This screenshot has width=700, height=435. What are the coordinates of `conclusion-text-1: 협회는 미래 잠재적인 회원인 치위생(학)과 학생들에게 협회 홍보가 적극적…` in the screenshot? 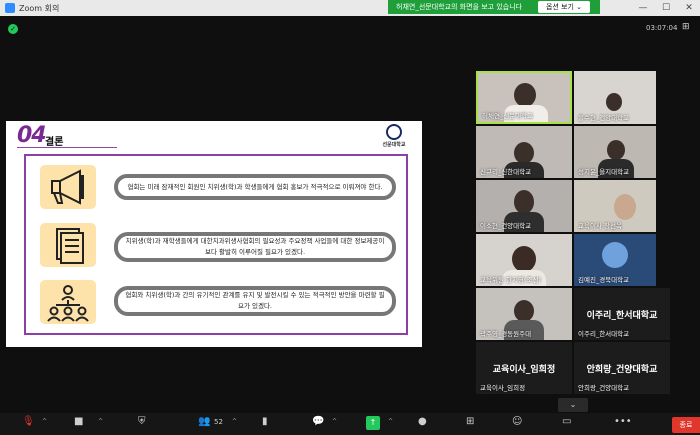 It's located at (255, 187).